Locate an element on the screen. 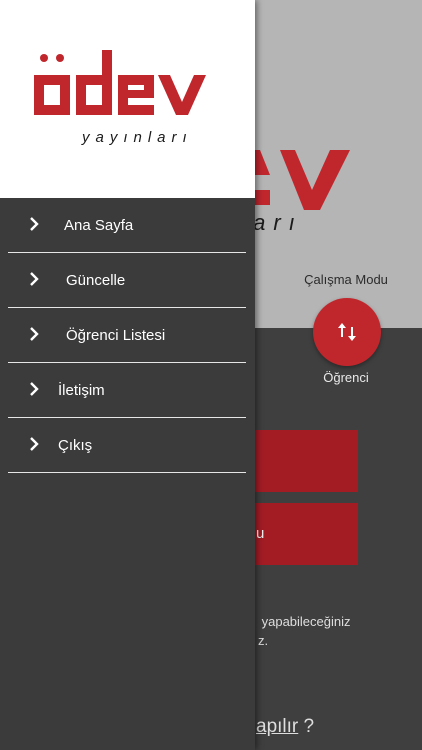 This screenshot has width=422, height=750. brand-logo: yayınları is located at coordinates (120, 98).